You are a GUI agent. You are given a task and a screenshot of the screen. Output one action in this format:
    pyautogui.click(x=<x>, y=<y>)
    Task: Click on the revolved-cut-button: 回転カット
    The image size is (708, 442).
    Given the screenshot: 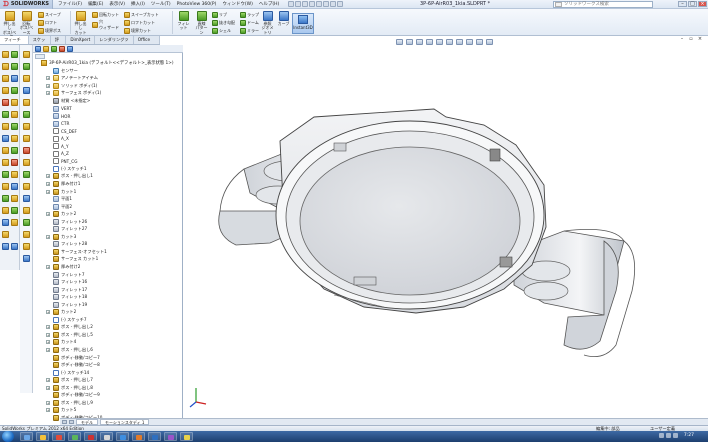 What is the action you would take?
    pyautogui.click(x=105, y=15)
    